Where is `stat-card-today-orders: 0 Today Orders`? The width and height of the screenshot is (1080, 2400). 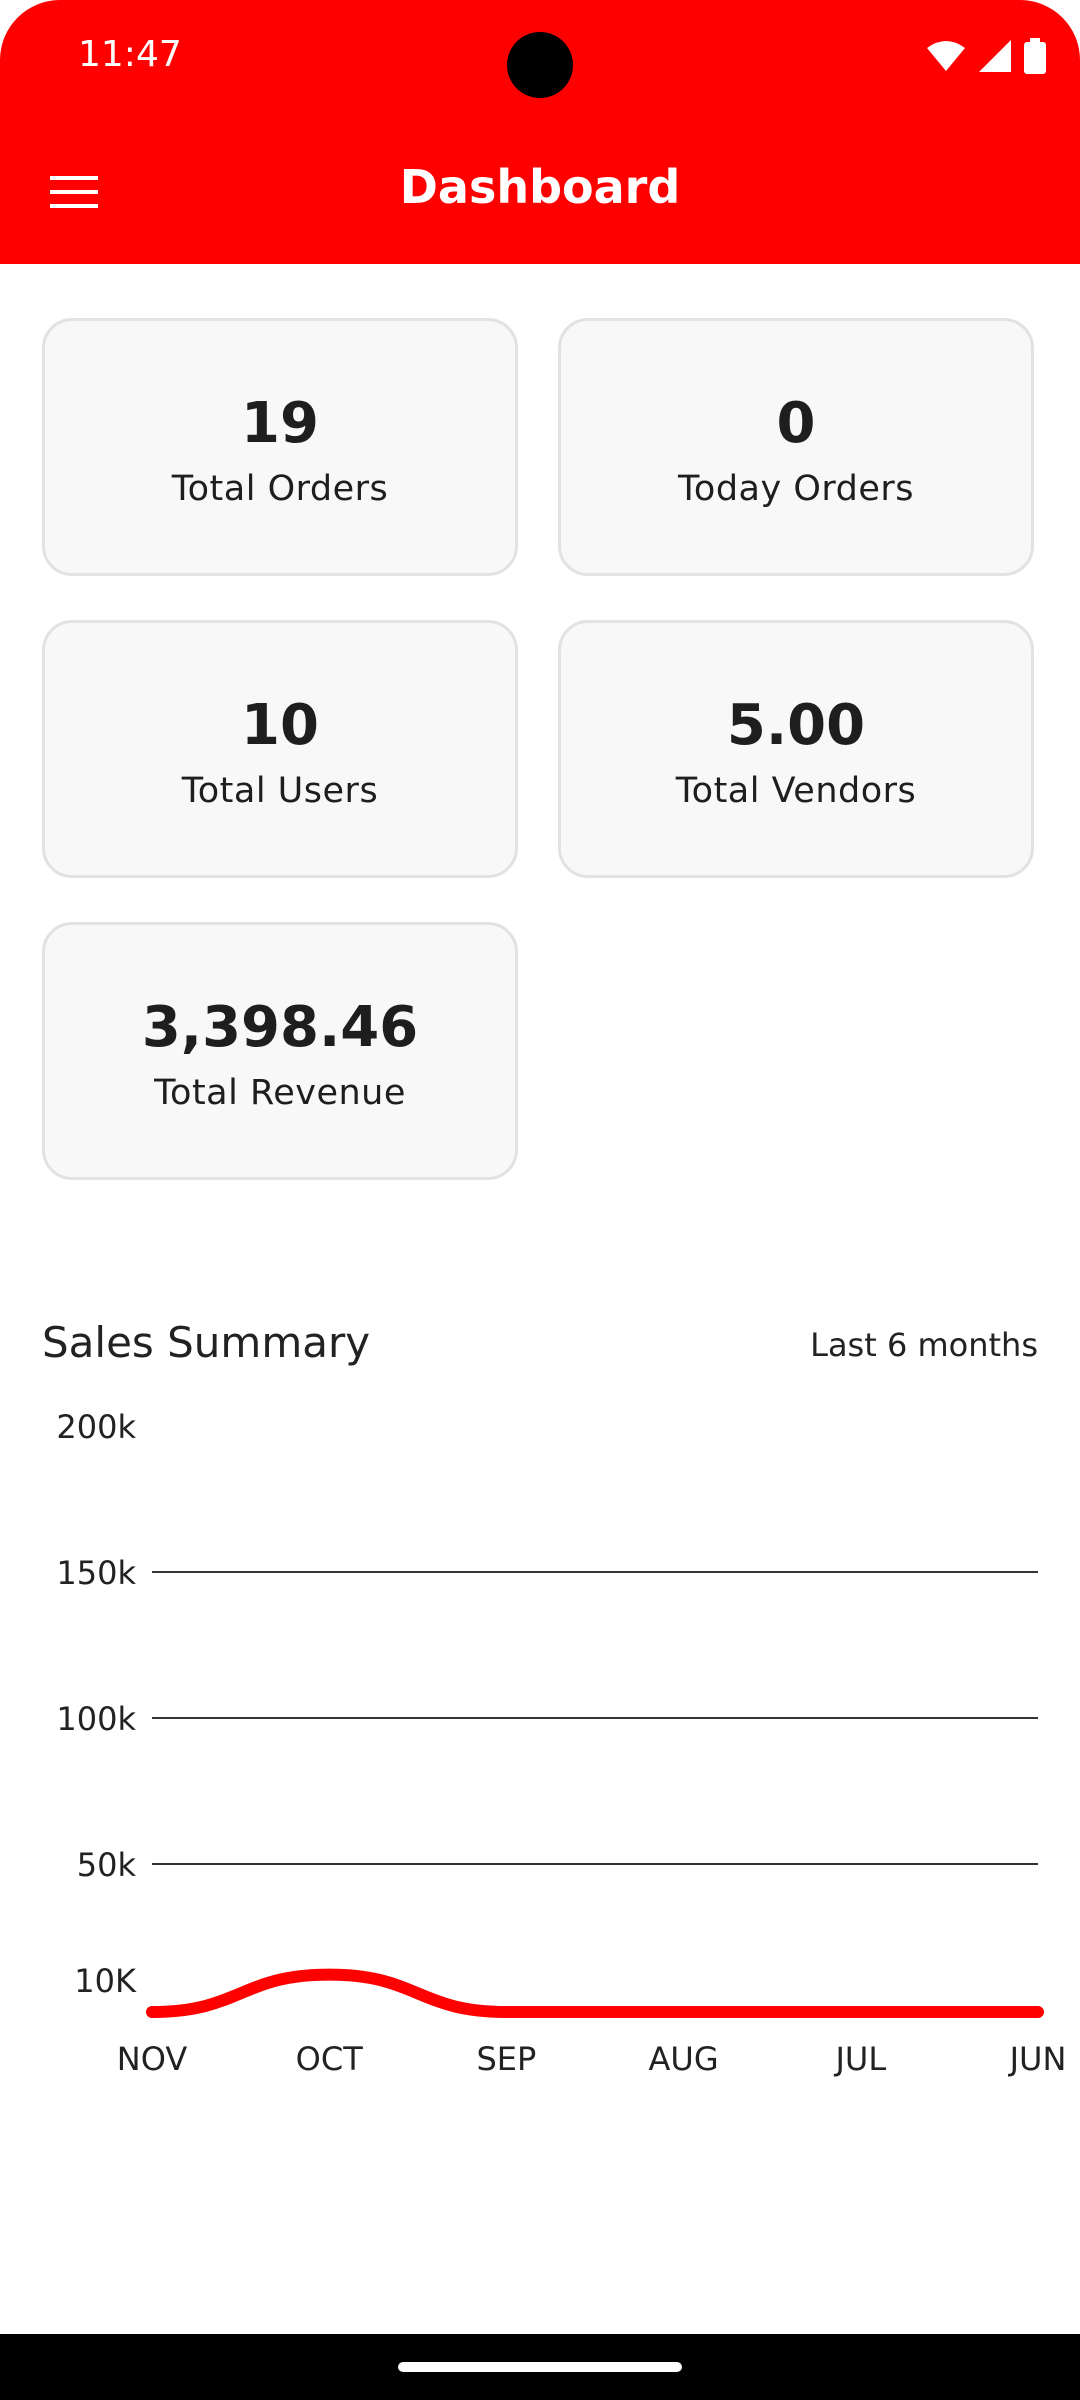 stat-card-today-orders: 0 Today Orders is located at coordinates (796, 447).